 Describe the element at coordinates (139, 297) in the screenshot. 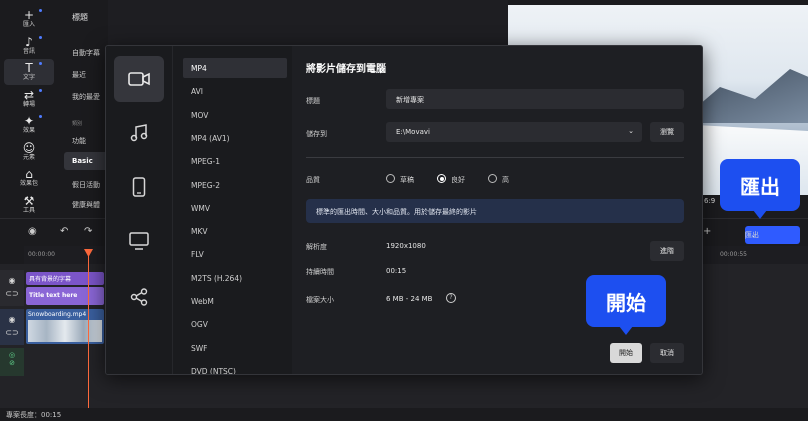

I see `share-export-tab` at that location.